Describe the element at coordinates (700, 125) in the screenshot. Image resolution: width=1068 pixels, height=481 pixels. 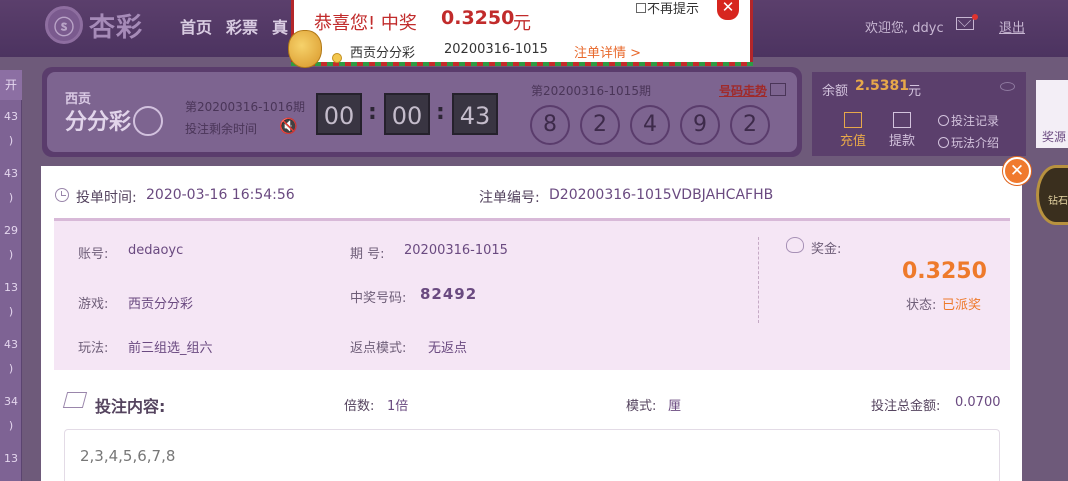
I see `draw-ball: 9` at that location.